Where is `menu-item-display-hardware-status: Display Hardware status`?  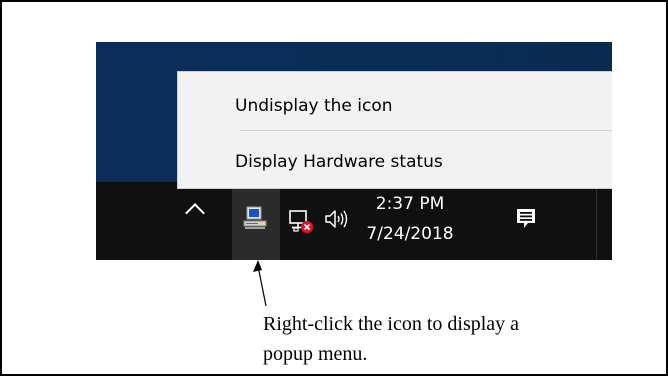
menu-item-display-hardware-status: Display Hardware status is located at coordinates (395, 162).